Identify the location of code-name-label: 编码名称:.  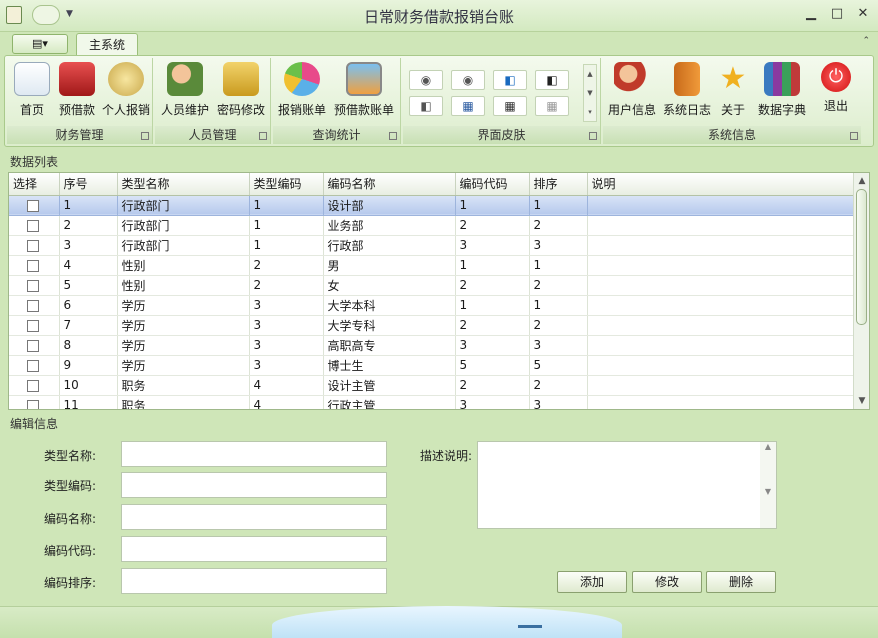
(69, 519).